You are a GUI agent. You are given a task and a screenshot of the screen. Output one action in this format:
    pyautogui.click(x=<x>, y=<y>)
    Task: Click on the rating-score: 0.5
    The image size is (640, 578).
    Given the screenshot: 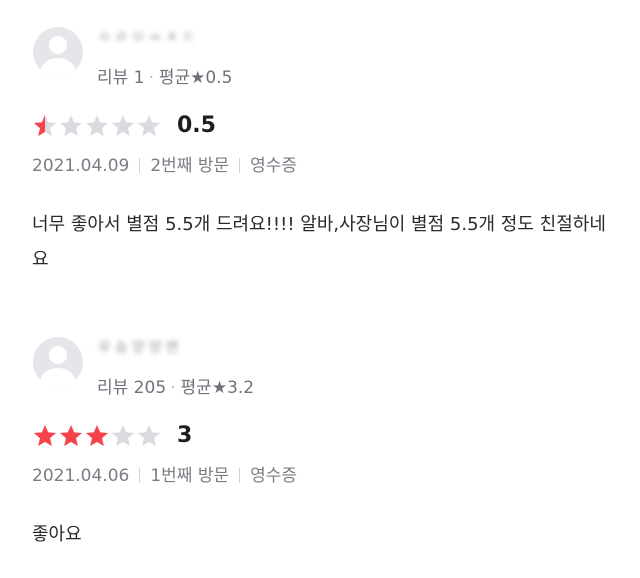 What is the action you would take?
    pyautogui.click(x=196, y=125)
    